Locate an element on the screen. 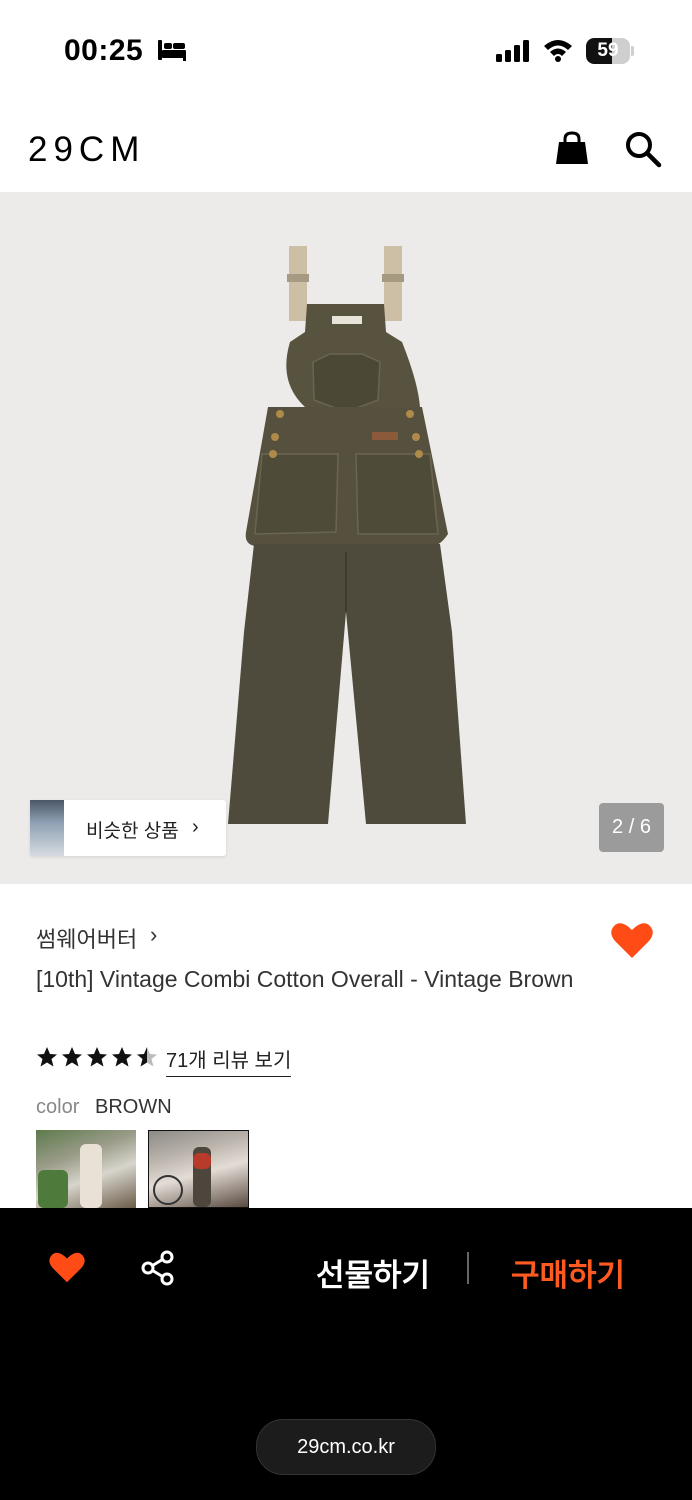  gift-button: 선물하기 is located at coordinates (373, 1272).